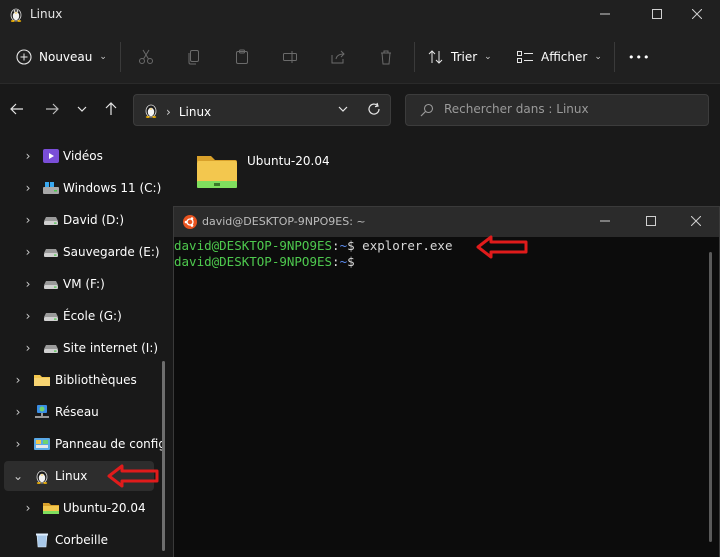 This screenshot has height=557, width=720. I want to click on up-button, so click(111, 109).